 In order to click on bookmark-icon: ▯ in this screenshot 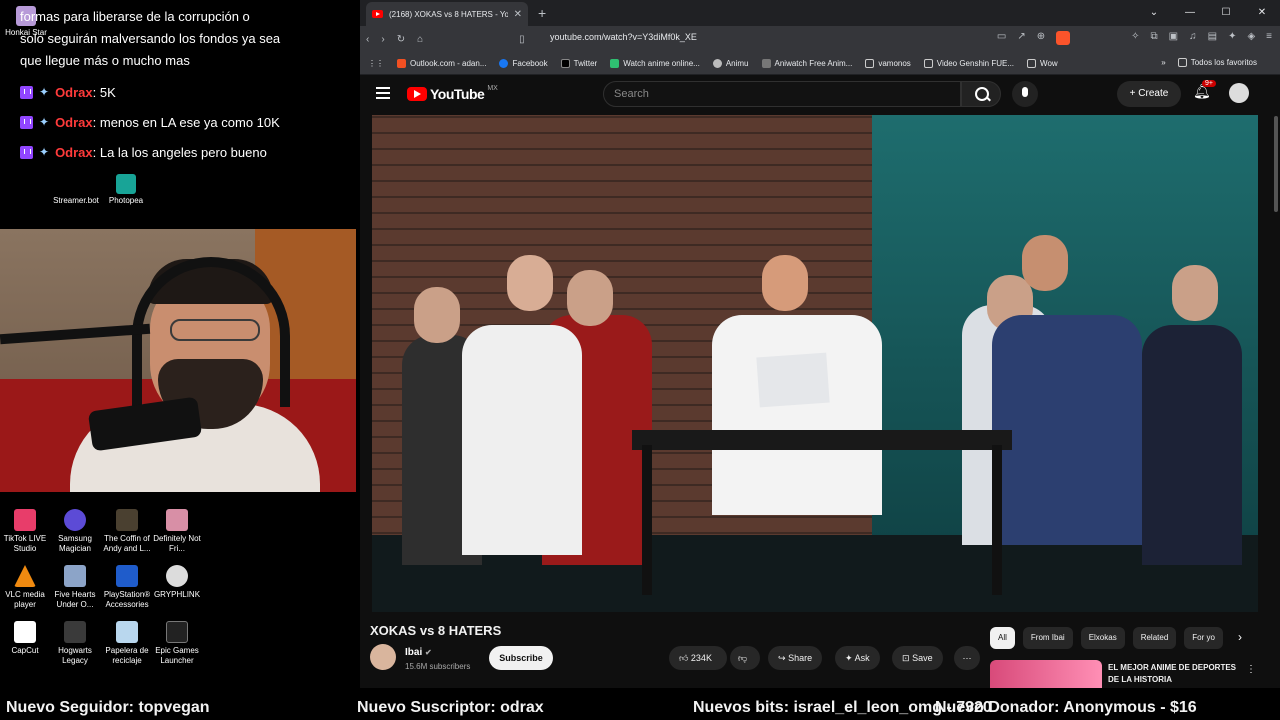, I will do `click(522, 39)`.